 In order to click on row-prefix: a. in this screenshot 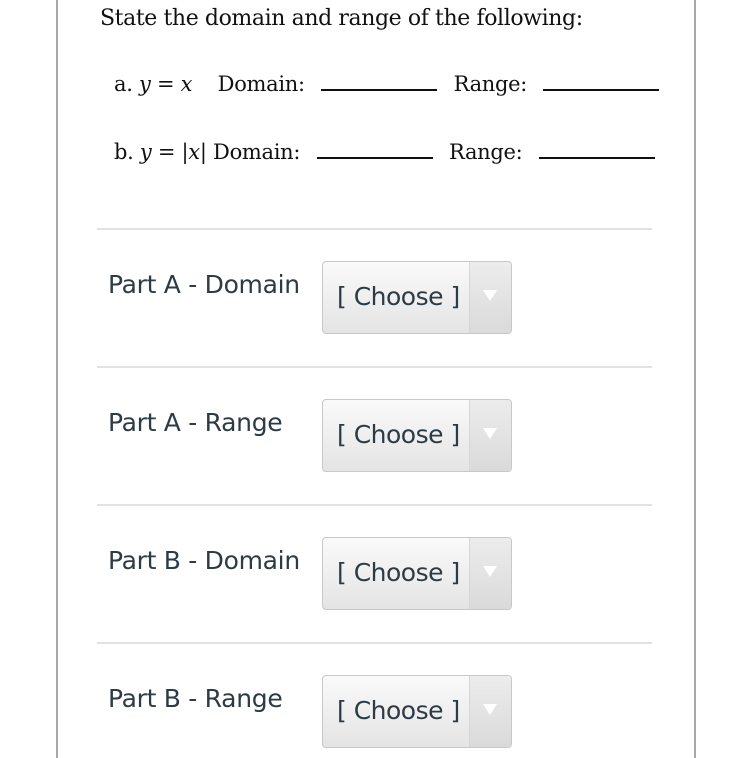, I will do `click(123, 84)`.